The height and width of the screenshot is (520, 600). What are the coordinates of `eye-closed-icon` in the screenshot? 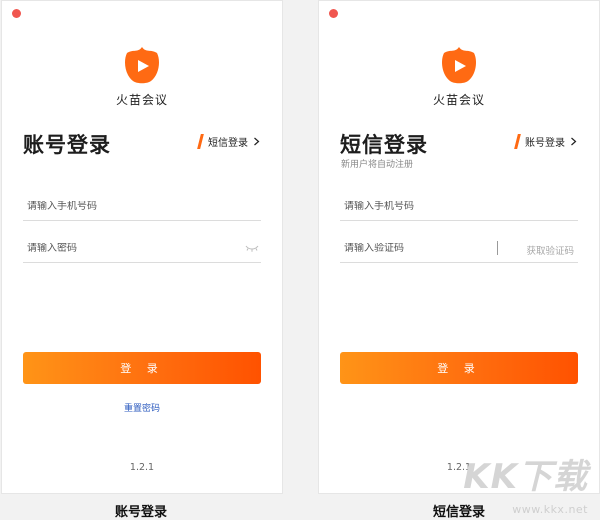 It's located at (252, 248).